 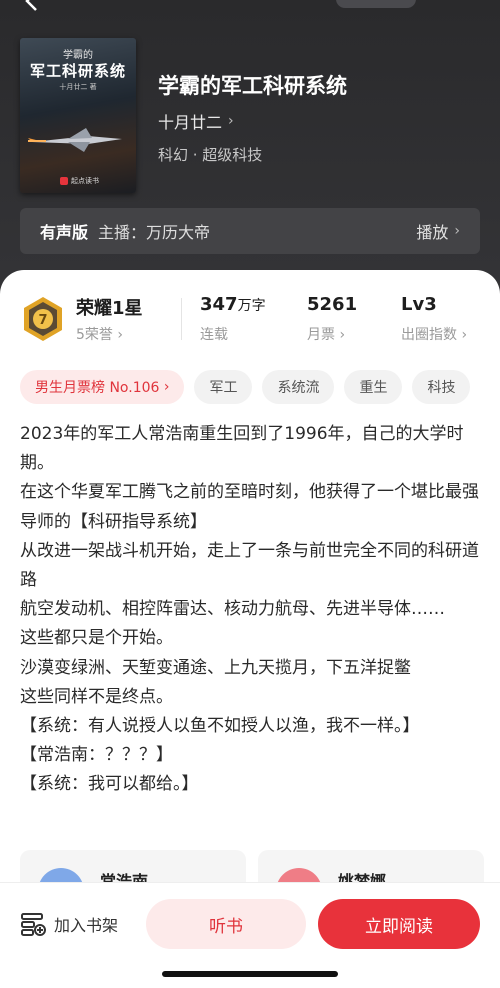 I want to click on description-line: 在这个华夏军工腾飞之前的至暗时刻，他获得了一个堪比最强导师的【科研指导系统】, so click(x=249, y=507).